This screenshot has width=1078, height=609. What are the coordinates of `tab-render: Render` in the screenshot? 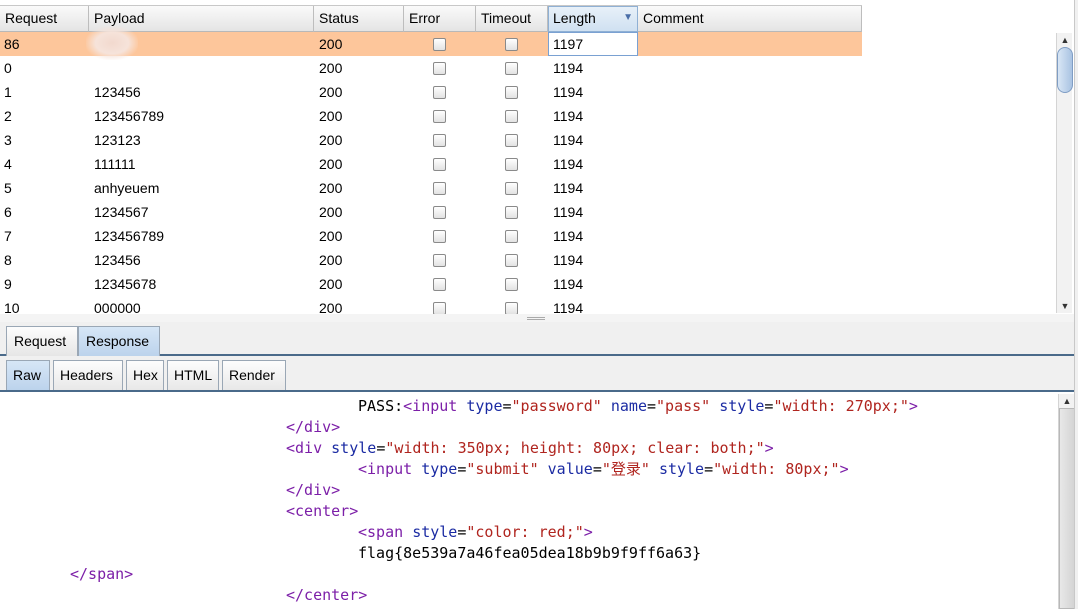 It's located at (254, 375).